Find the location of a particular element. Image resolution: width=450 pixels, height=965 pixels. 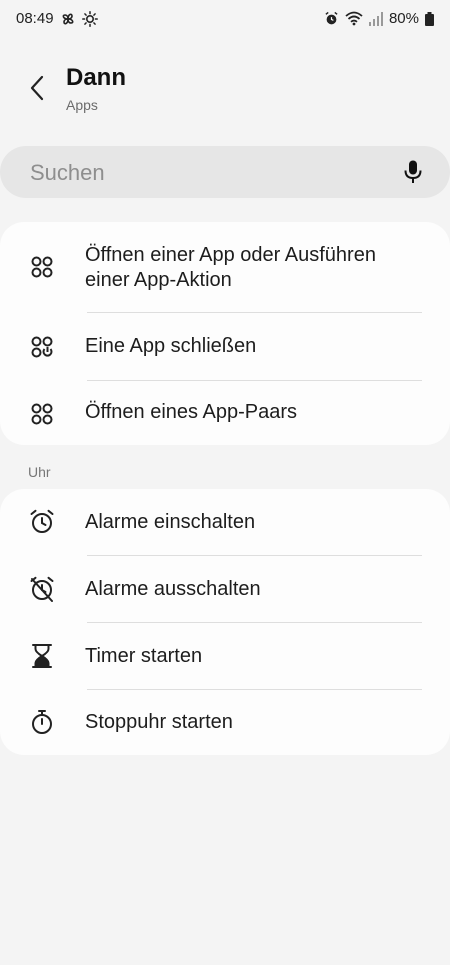

status-right: 80% is located at coordinates (379, 18).